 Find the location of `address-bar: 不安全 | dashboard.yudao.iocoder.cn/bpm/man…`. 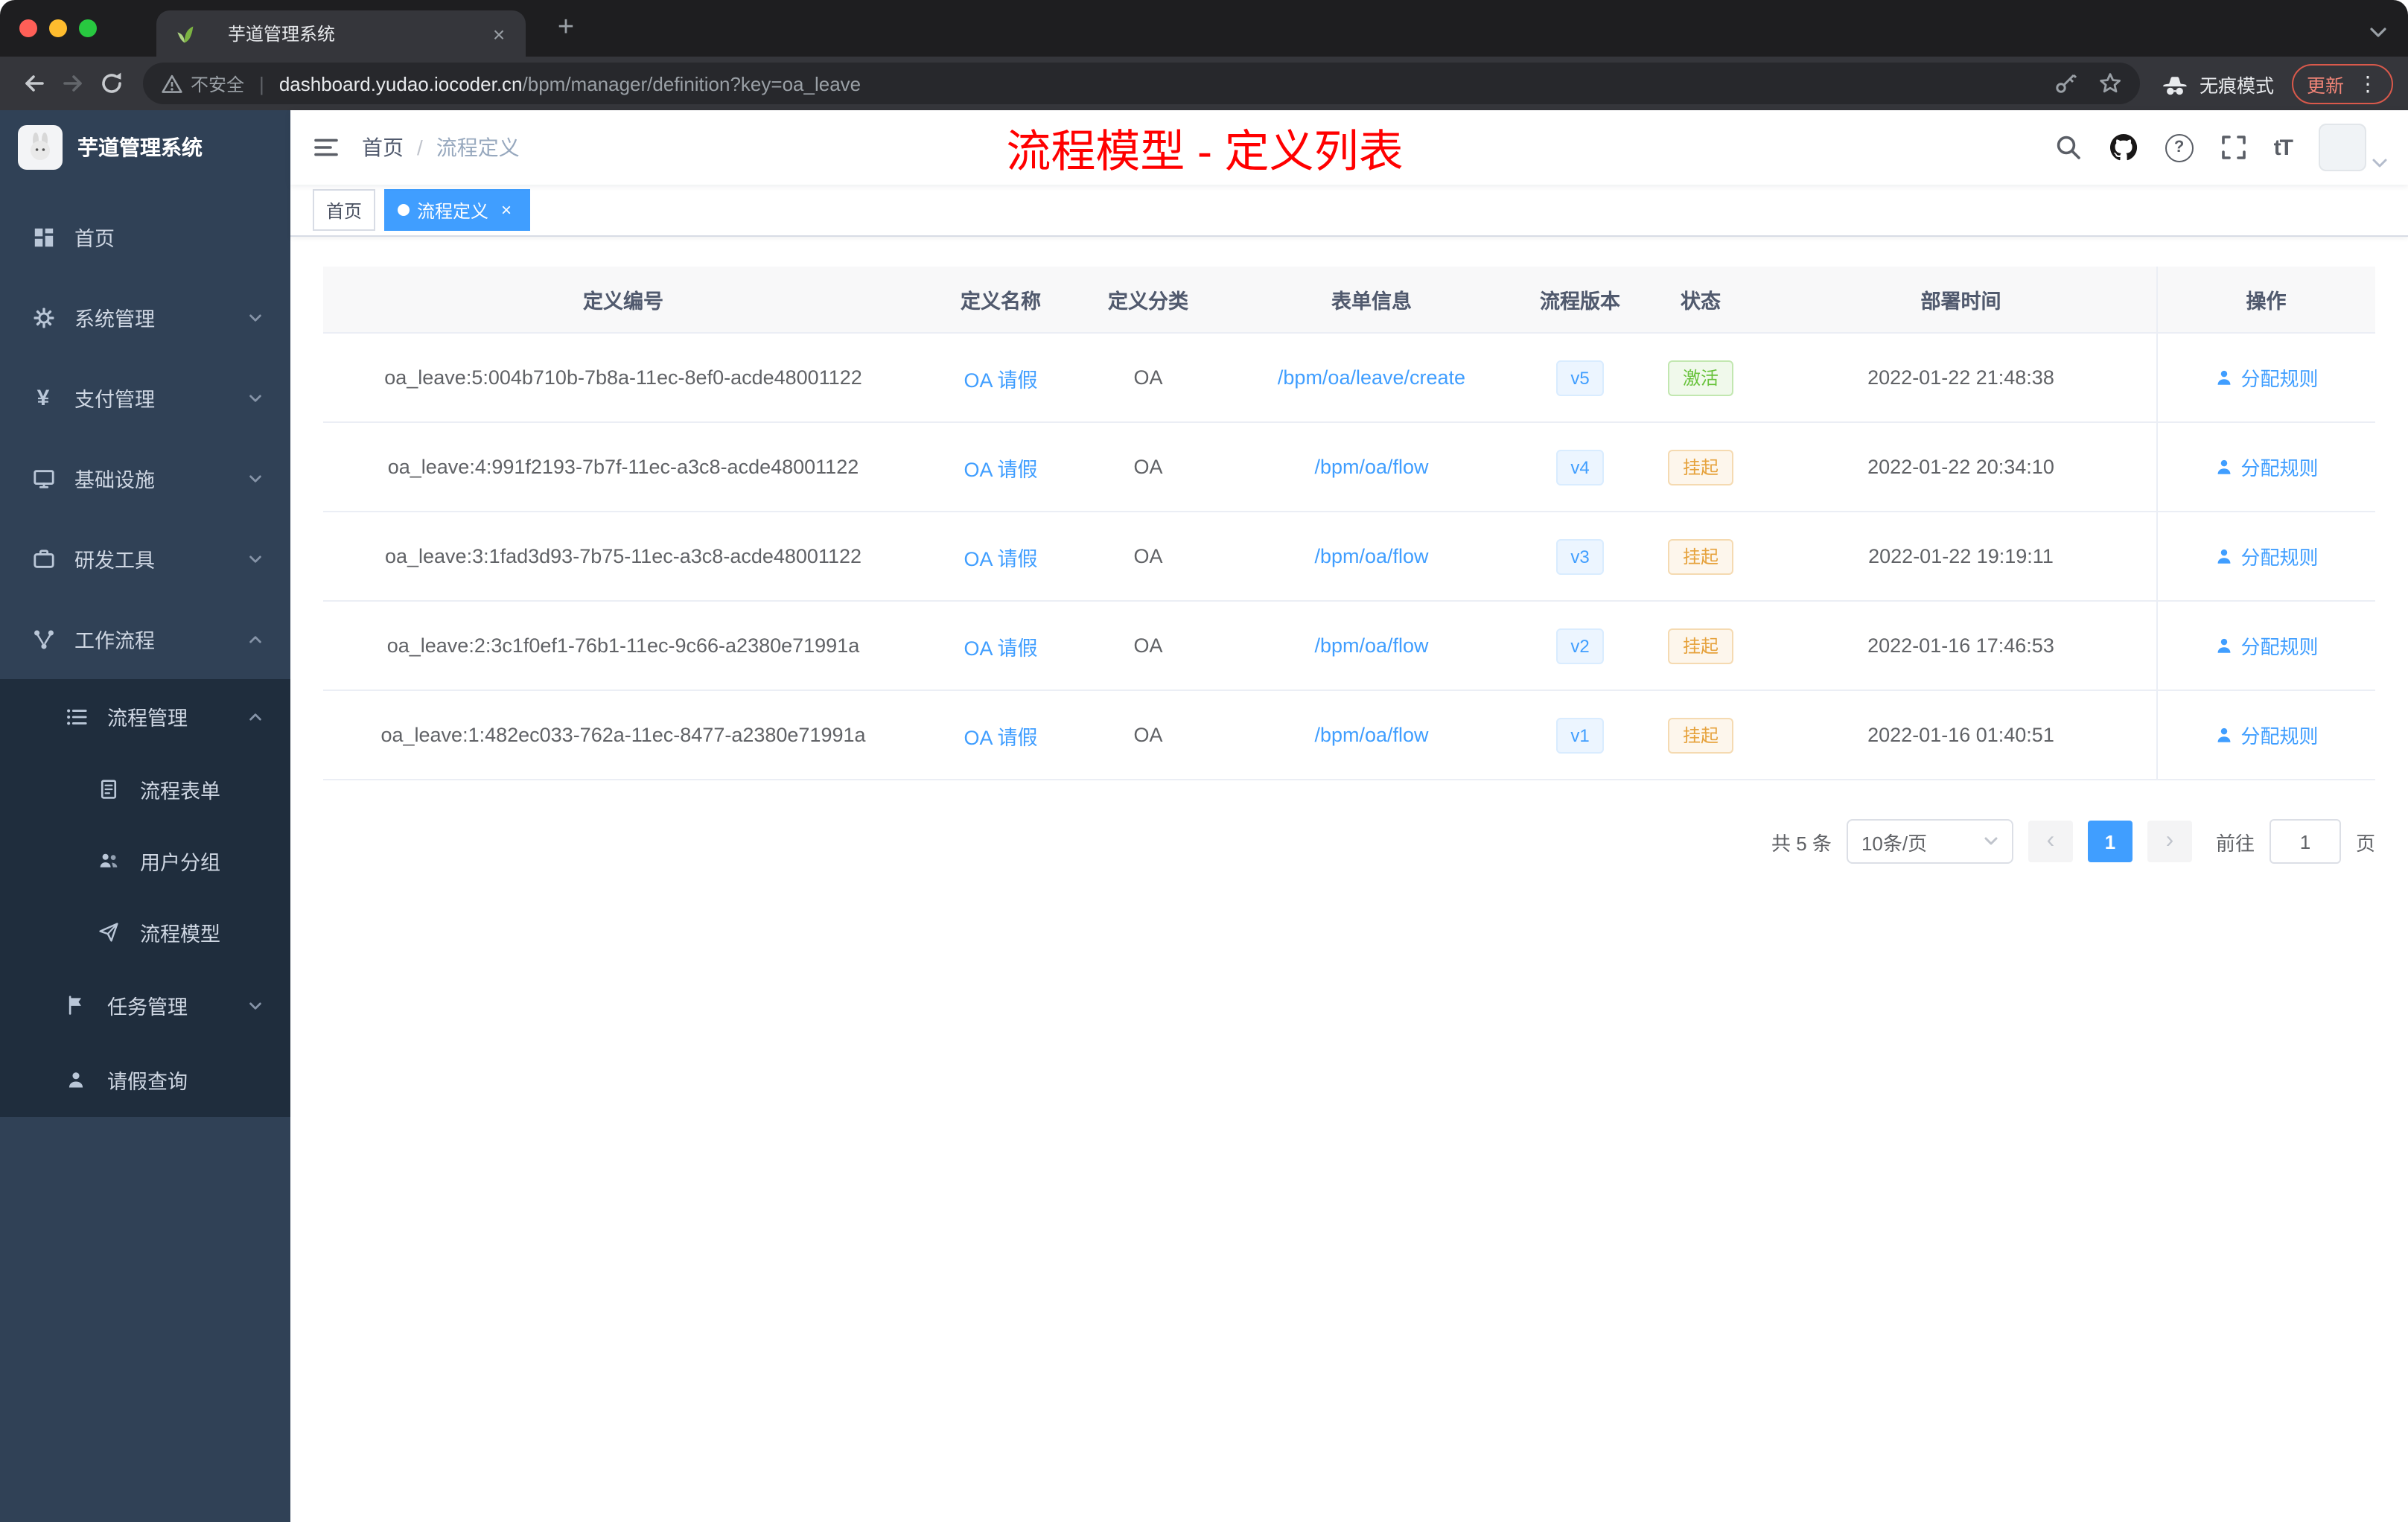

address-bar: 不安全 | dashboard.yudao.iocoder.cn/bpm/man… is located at coordinates (1141, 83).